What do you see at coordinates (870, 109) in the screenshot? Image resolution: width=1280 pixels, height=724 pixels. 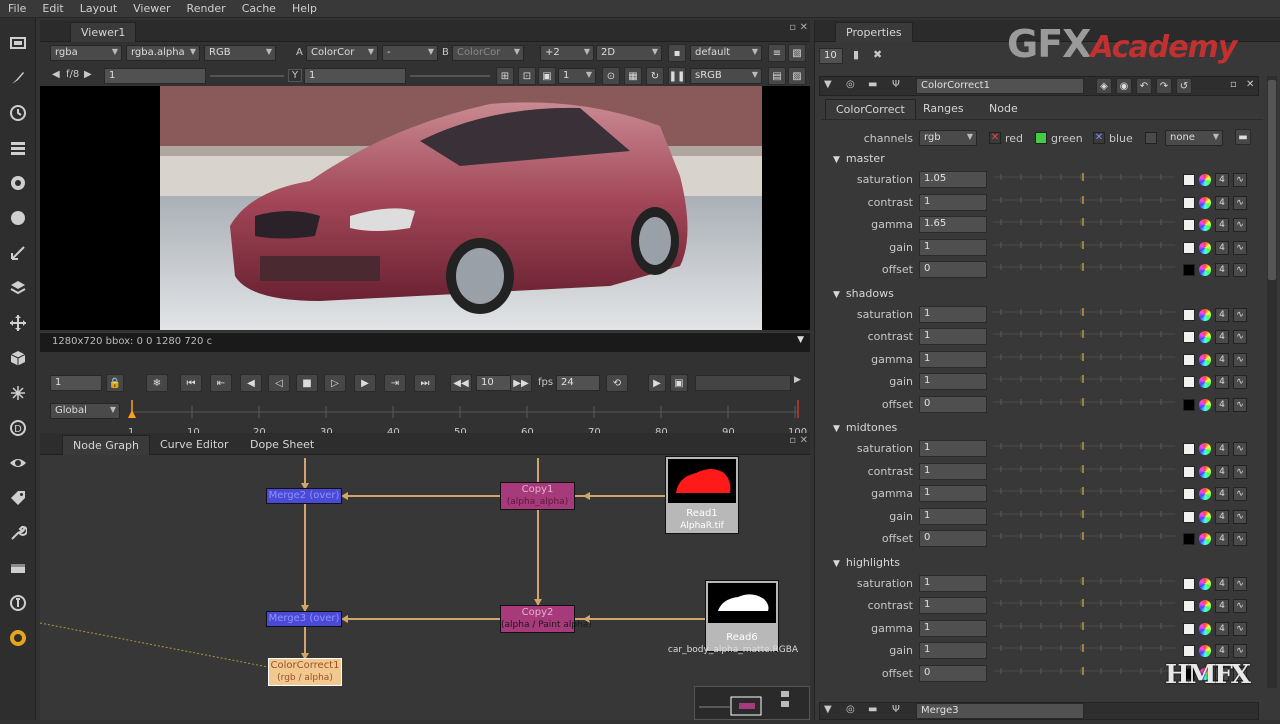 I see `tab-colorcorrect: ColorCorrect` at bounding box center [870, 109].